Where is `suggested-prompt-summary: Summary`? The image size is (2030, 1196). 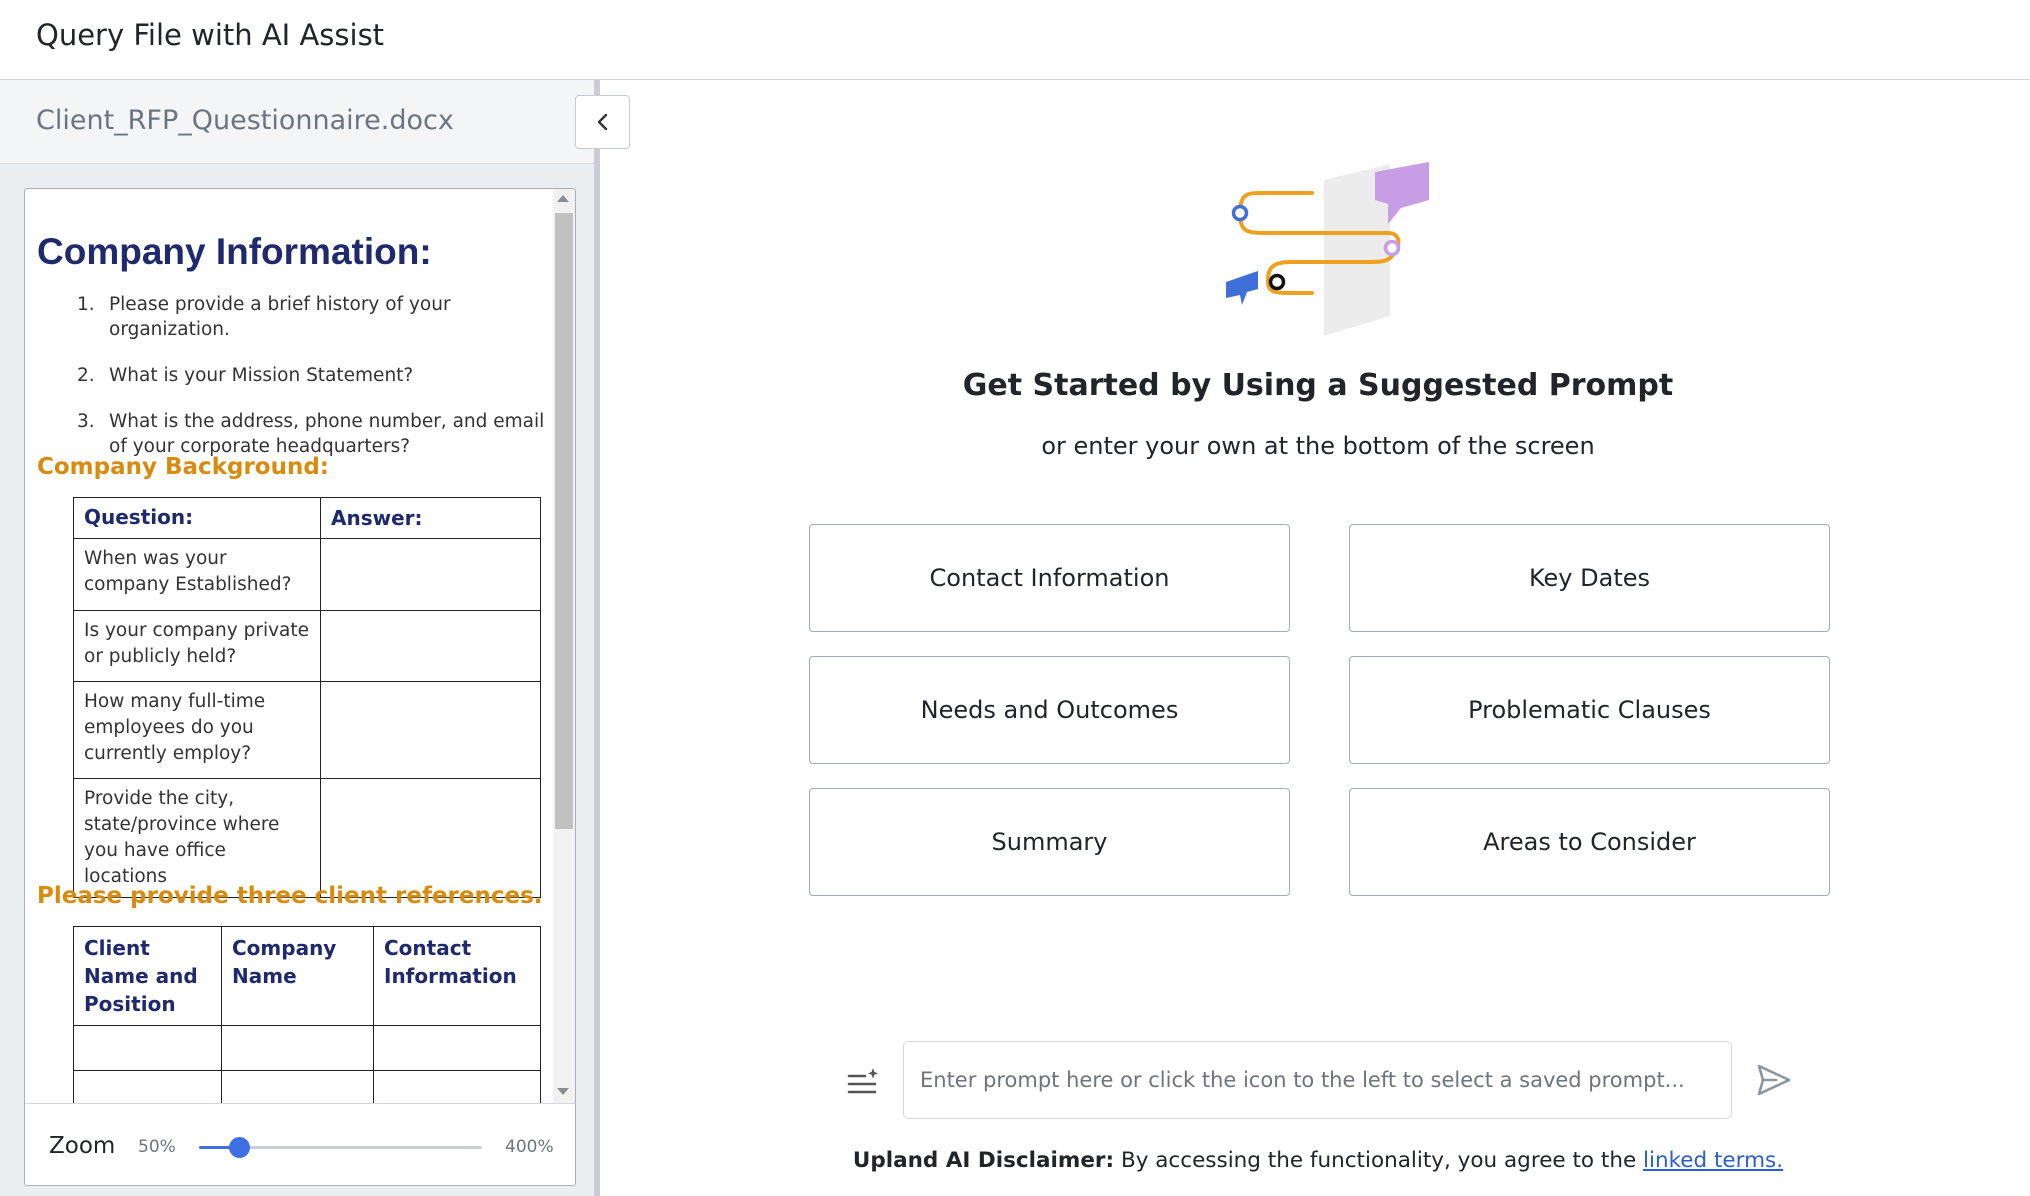 suggested-prompt-summary: Summary is located at coordinates (1049, 842).